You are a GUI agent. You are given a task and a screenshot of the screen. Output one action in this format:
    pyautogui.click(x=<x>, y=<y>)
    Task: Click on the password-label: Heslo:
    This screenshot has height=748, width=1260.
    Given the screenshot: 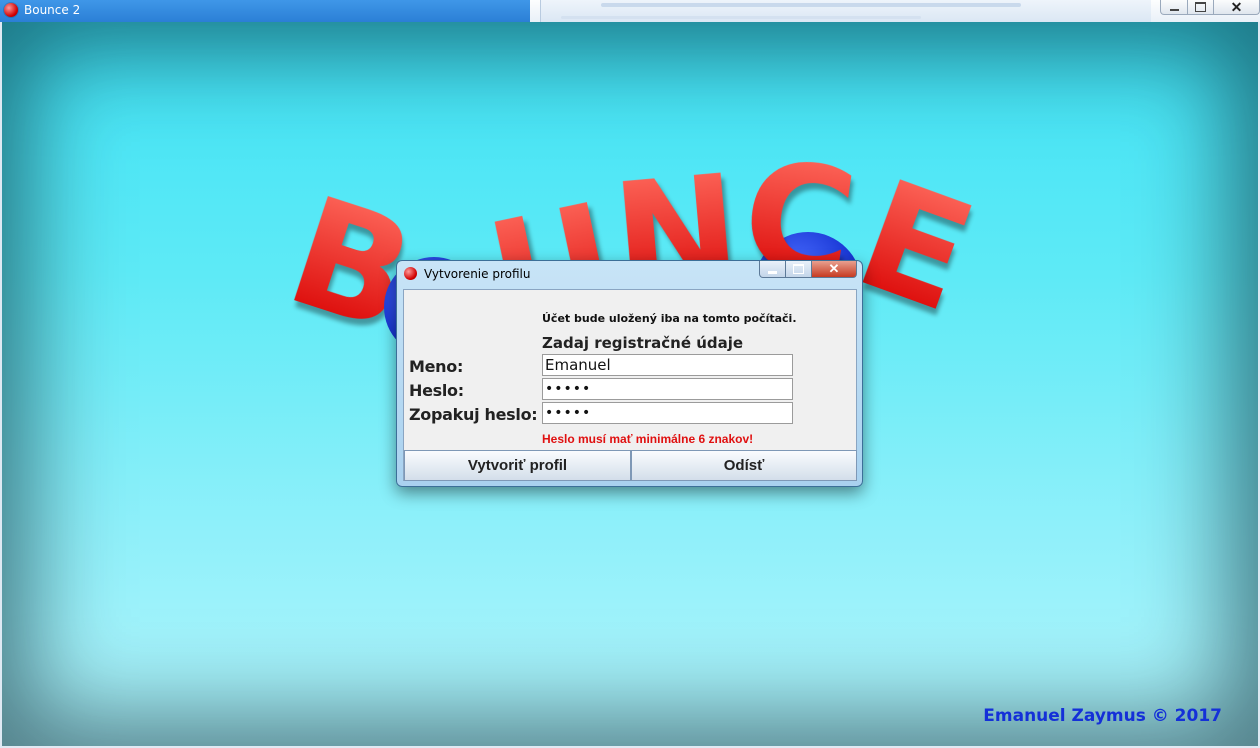 What is the action you would take?
    pyautogui.click(x=436, y=390)
    